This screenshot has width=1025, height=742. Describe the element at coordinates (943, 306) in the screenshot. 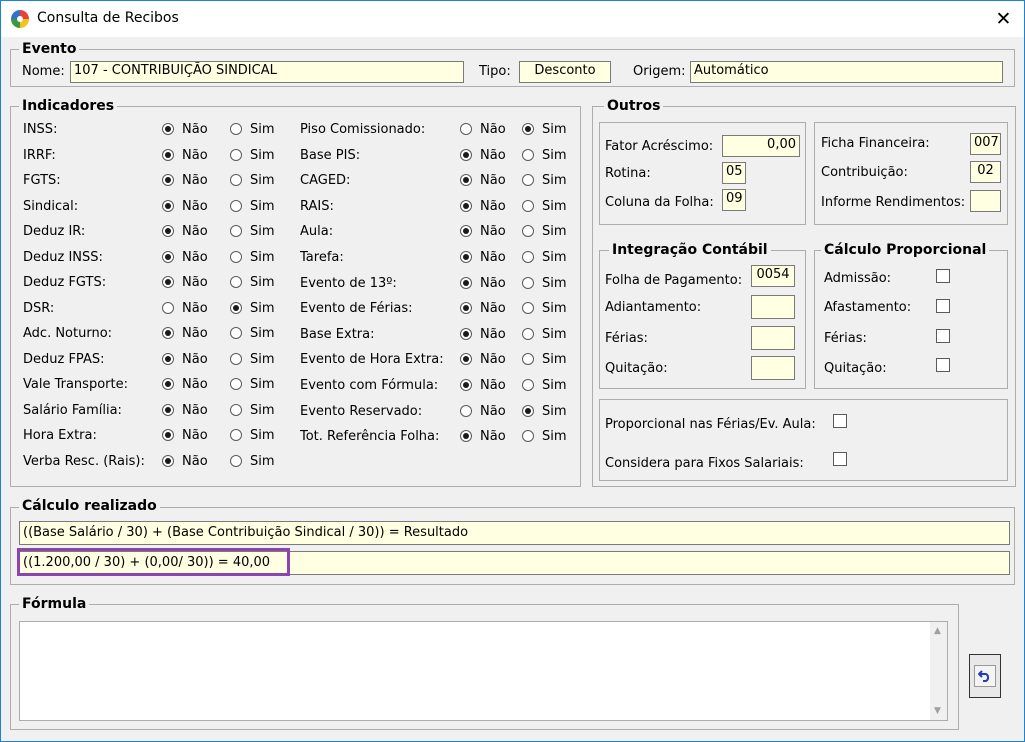

I see `afastamento-checkbox` at that location.